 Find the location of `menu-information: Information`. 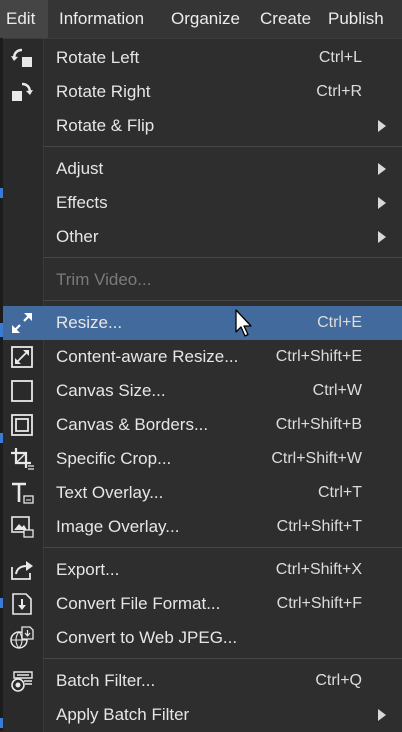

menu-information: Information is located at coordinates (101, 19).